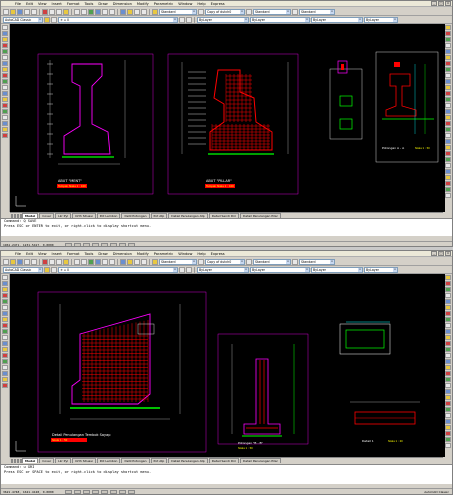 The image size is (453, 495). I want to click on osnap-toggle, so click(104, 244).